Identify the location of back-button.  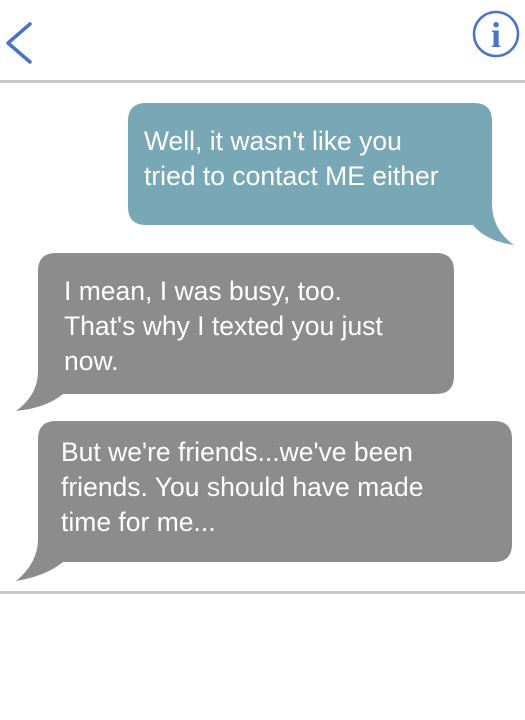
(22, 43).